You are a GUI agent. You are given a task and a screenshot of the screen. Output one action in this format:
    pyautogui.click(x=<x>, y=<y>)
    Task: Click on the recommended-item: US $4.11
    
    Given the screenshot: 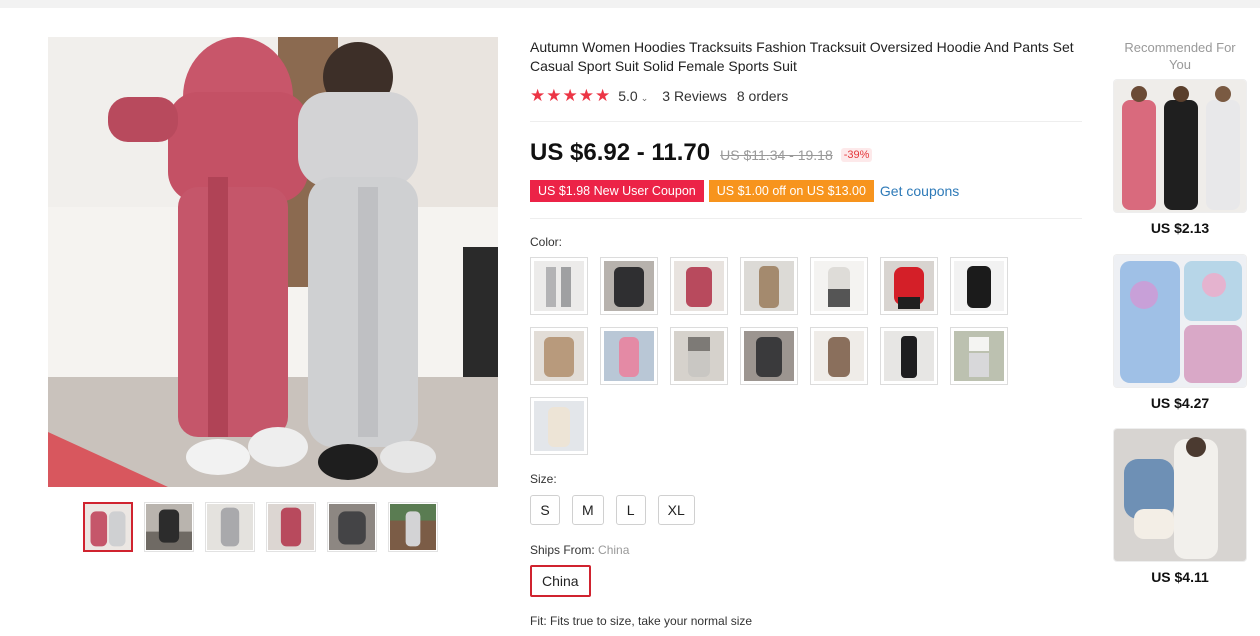 What is the action you would take?
    pyautogui.click(x=1180, y=507)
    